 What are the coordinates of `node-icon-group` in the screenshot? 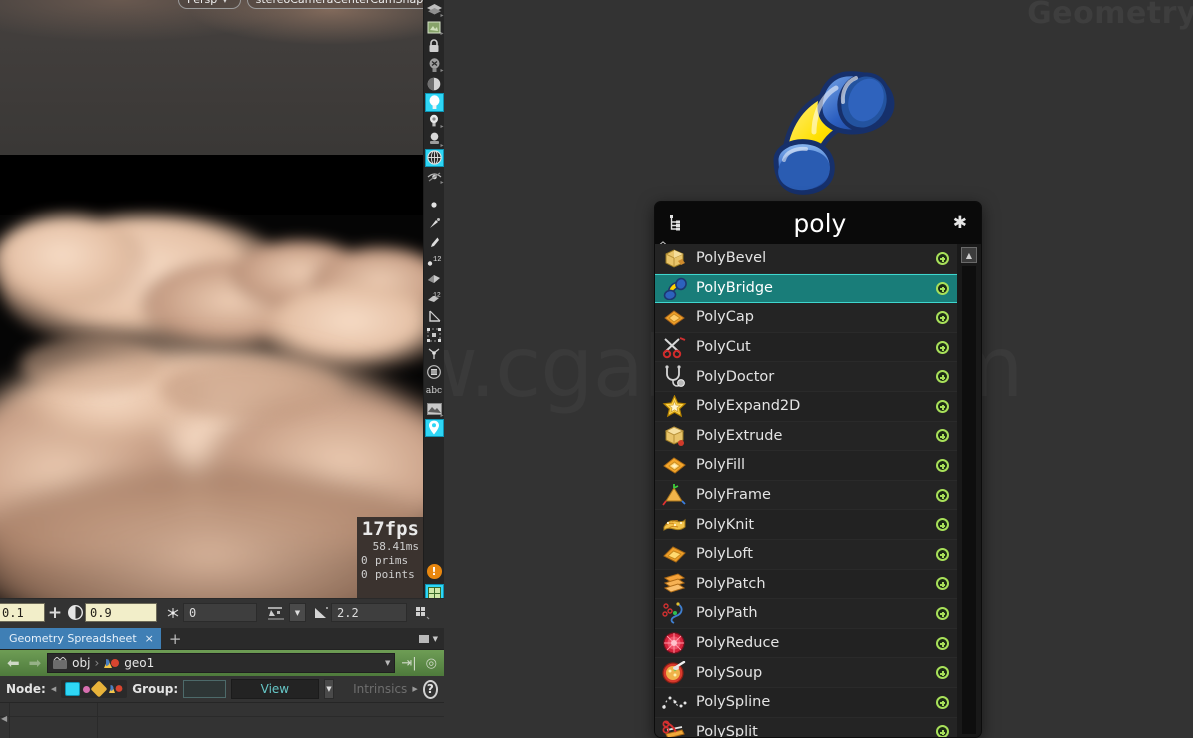 It's located at (94, 689).